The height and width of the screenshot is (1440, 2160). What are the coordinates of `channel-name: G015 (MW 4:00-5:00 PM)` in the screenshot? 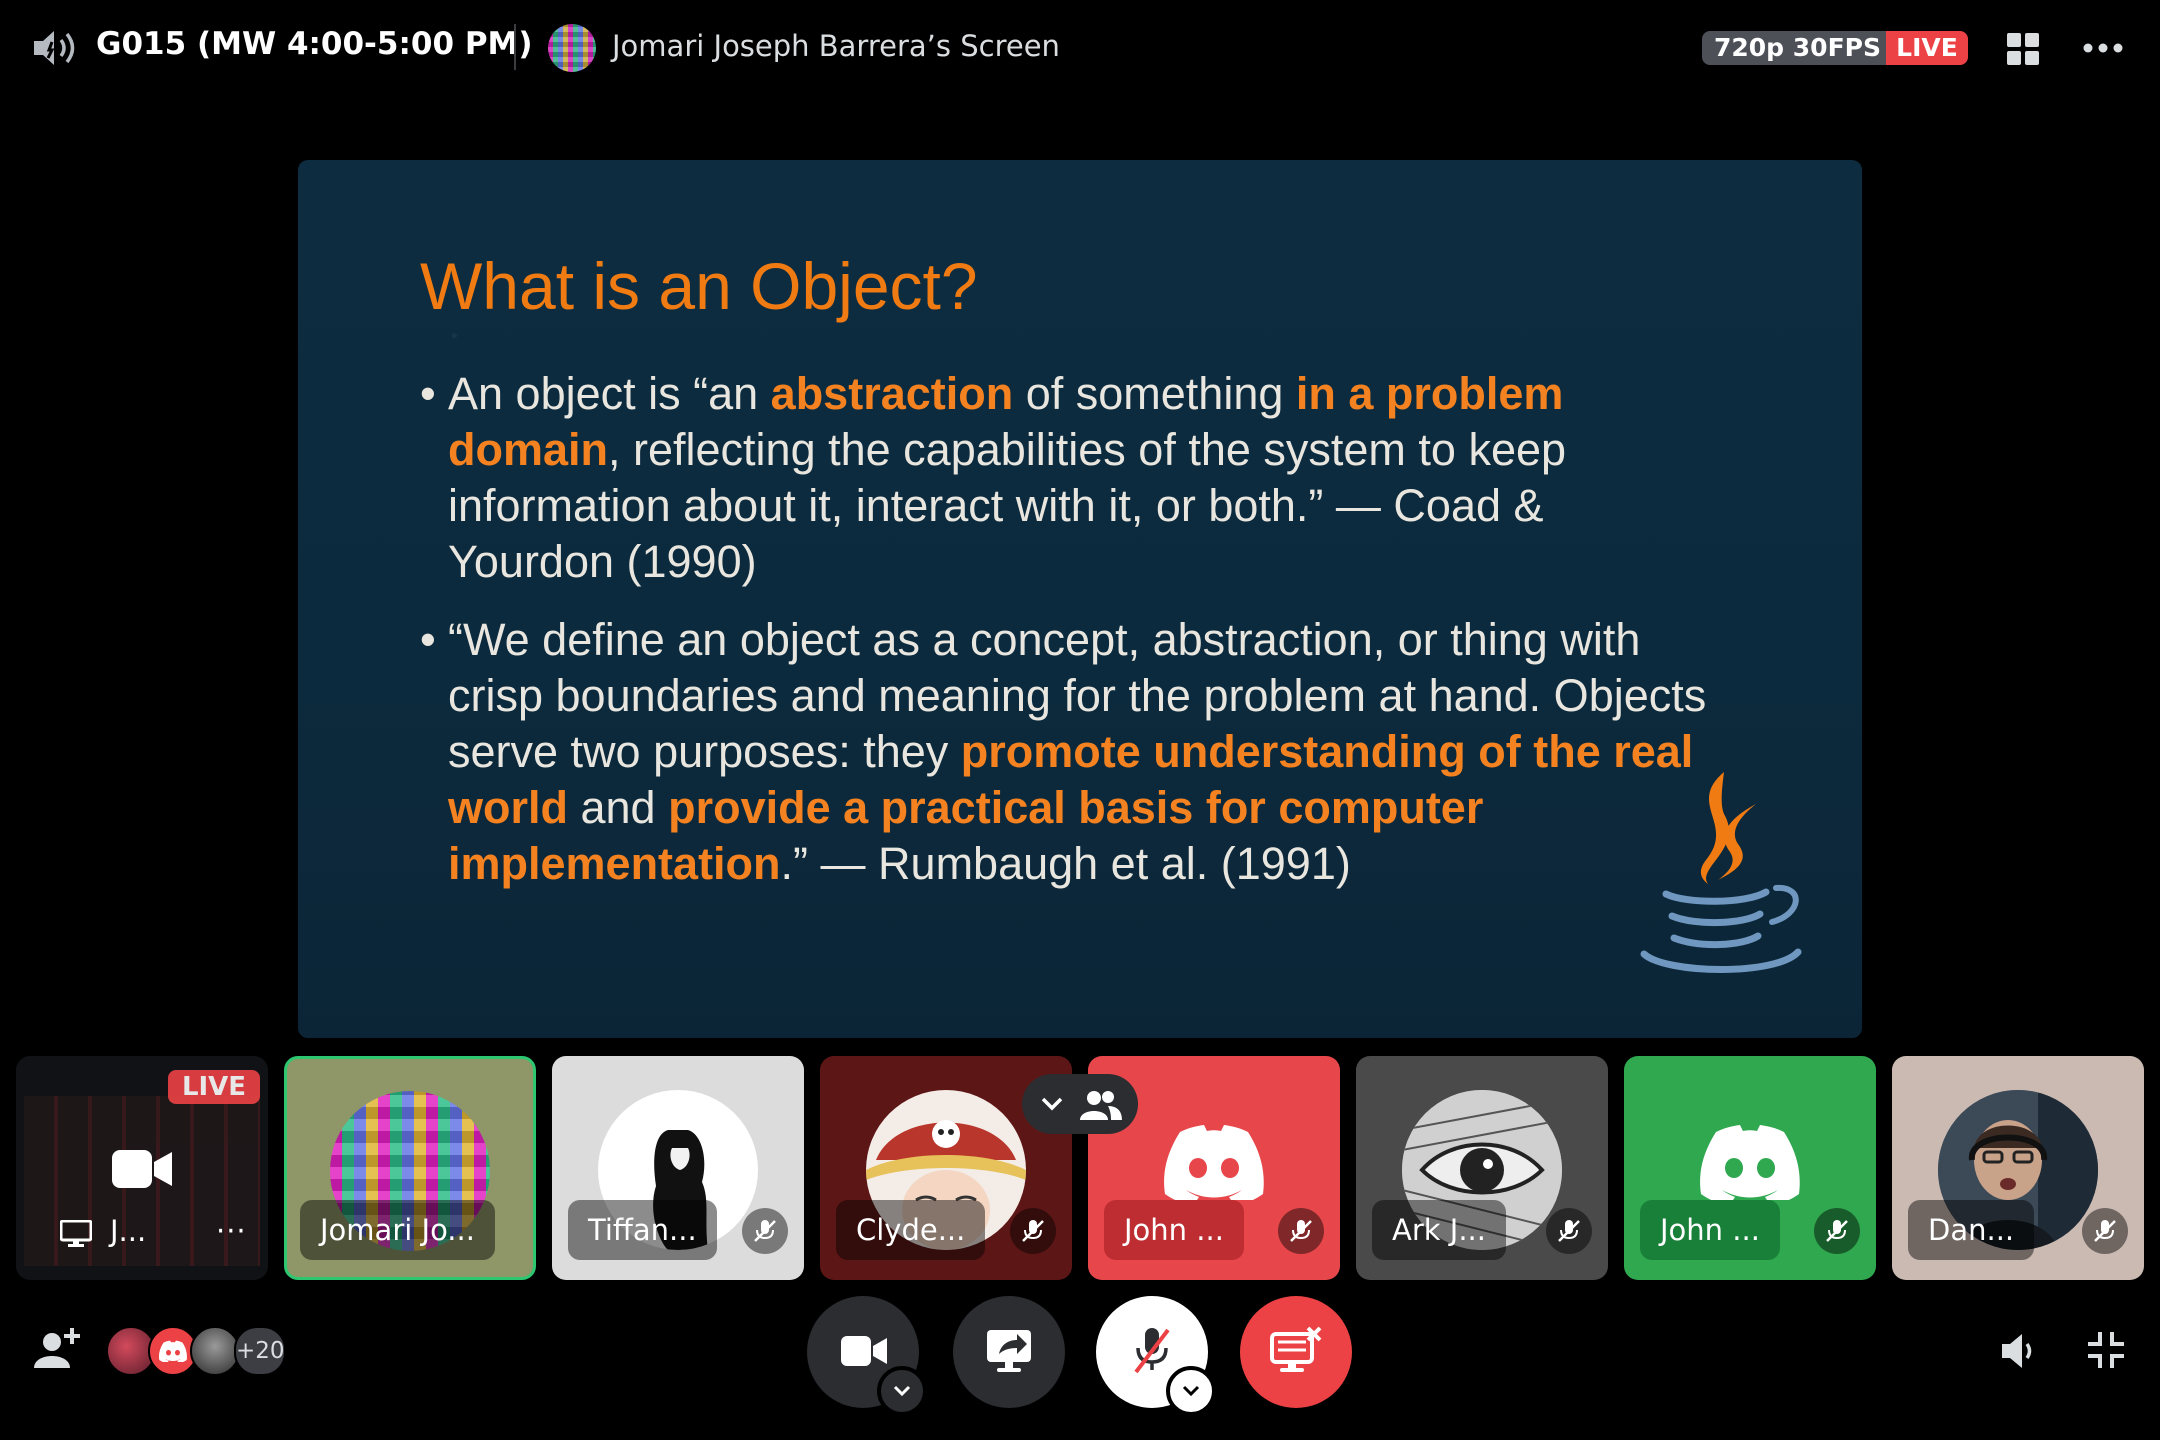 It's located at (314, 44).